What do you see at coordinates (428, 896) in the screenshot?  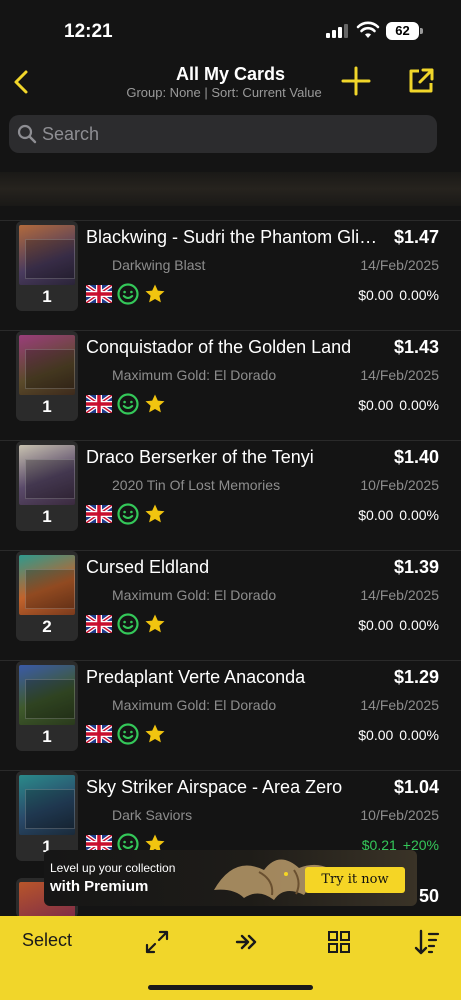 I see `card-price: 50` at bounding box center [428, 896].